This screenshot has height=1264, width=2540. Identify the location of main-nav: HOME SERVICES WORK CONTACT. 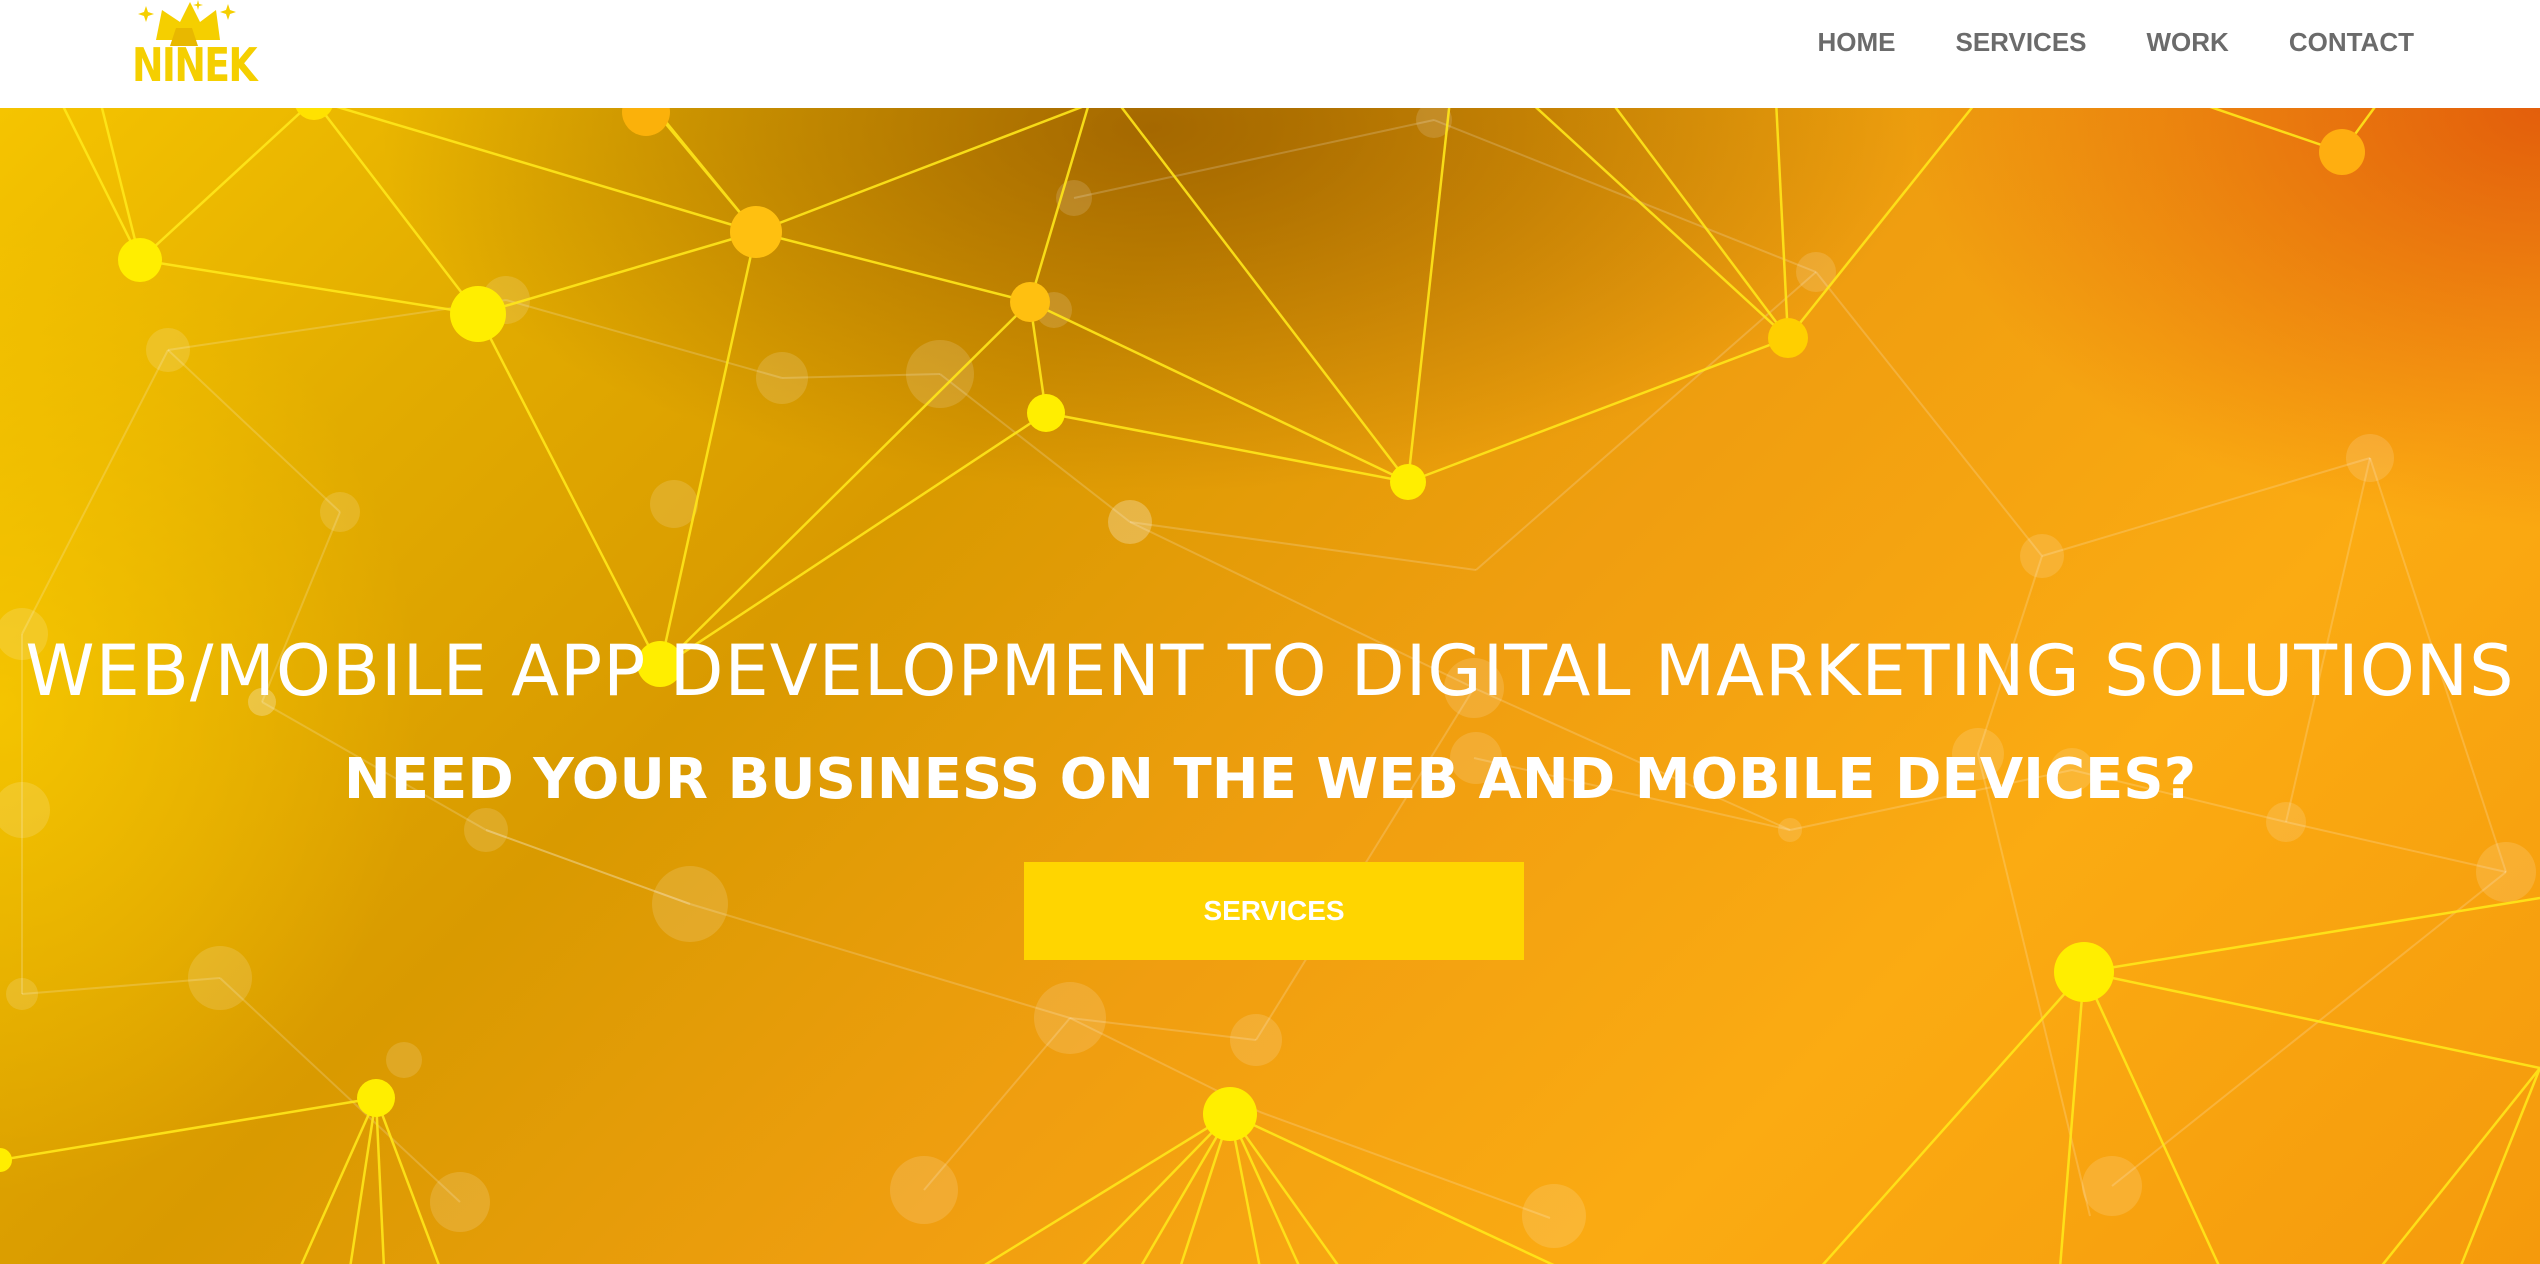
(2115, 42).